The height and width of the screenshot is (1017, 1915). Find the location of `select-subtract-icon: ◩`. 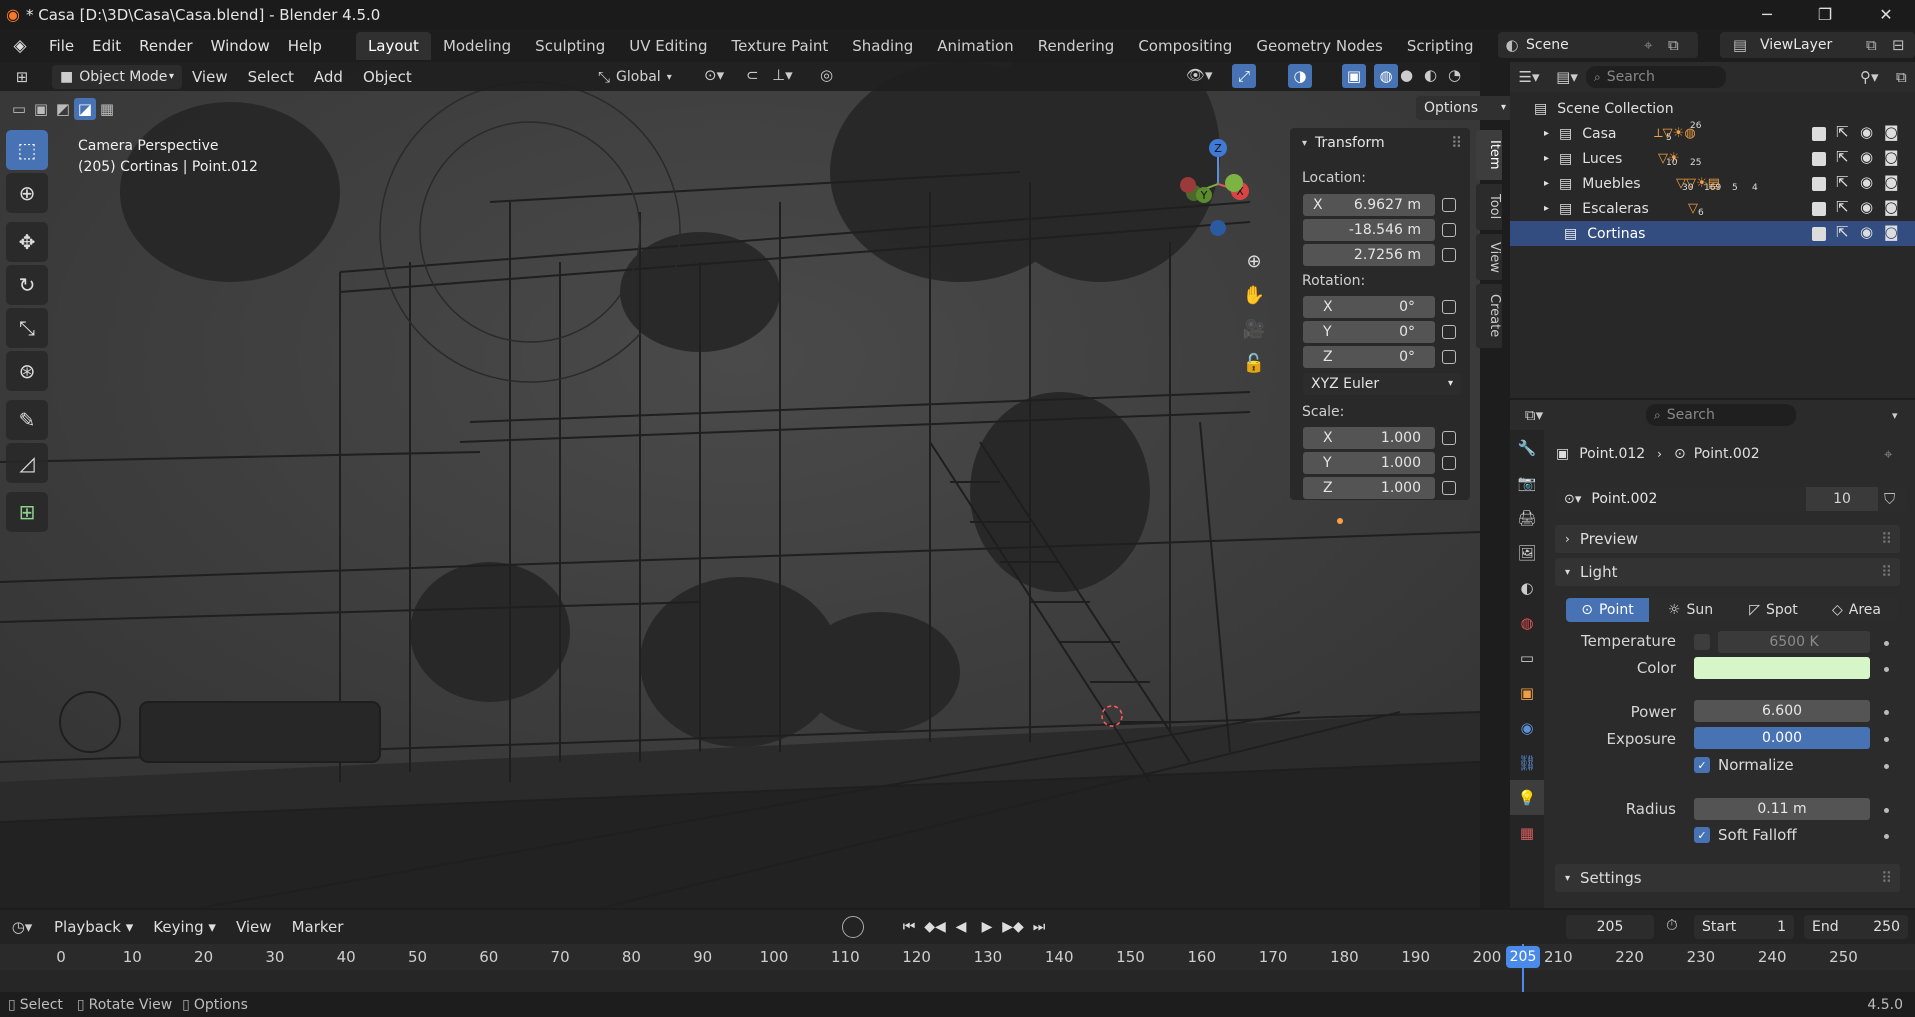

select-subtract-icon: ◩ is located at coordinates (63, 109).